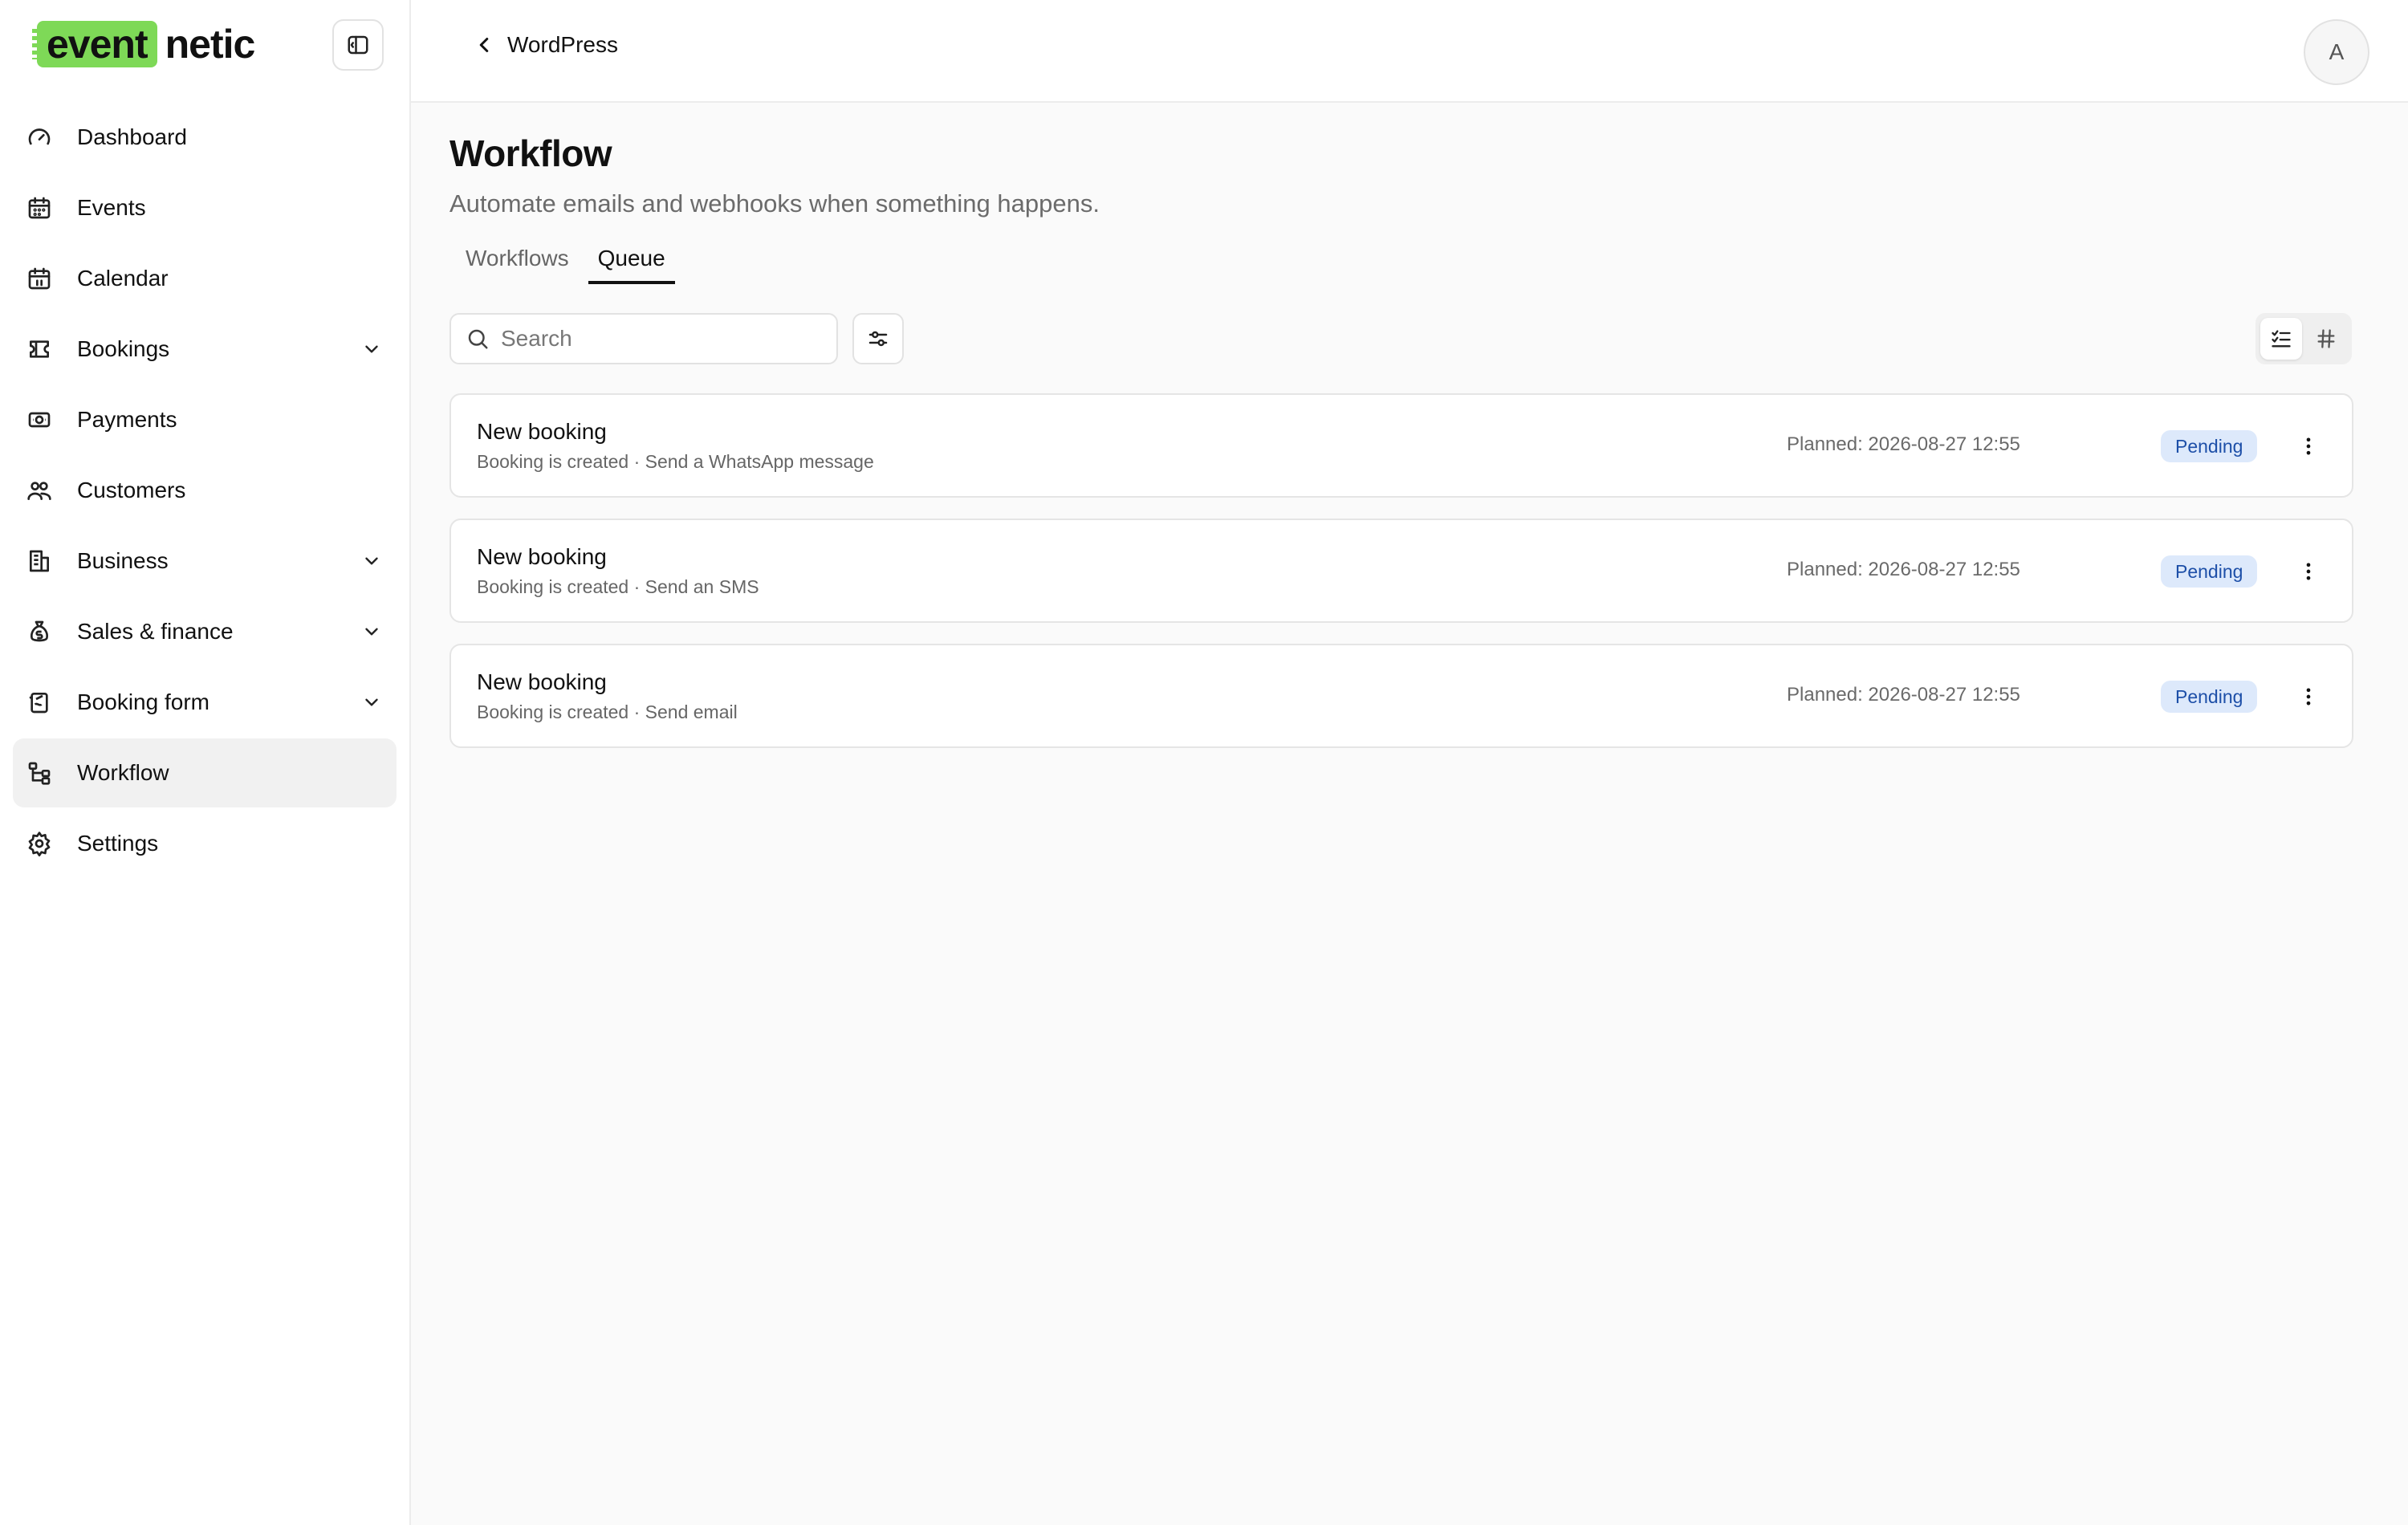  I want to click on sidebar-item-label: Settings, so click(118, 844).